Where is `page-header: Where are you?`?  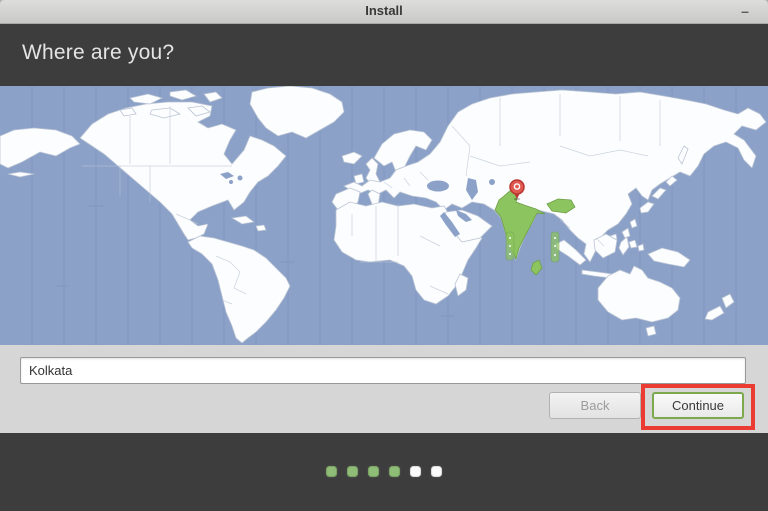 page-header: Where are you? is located at coordinates (384, 55).